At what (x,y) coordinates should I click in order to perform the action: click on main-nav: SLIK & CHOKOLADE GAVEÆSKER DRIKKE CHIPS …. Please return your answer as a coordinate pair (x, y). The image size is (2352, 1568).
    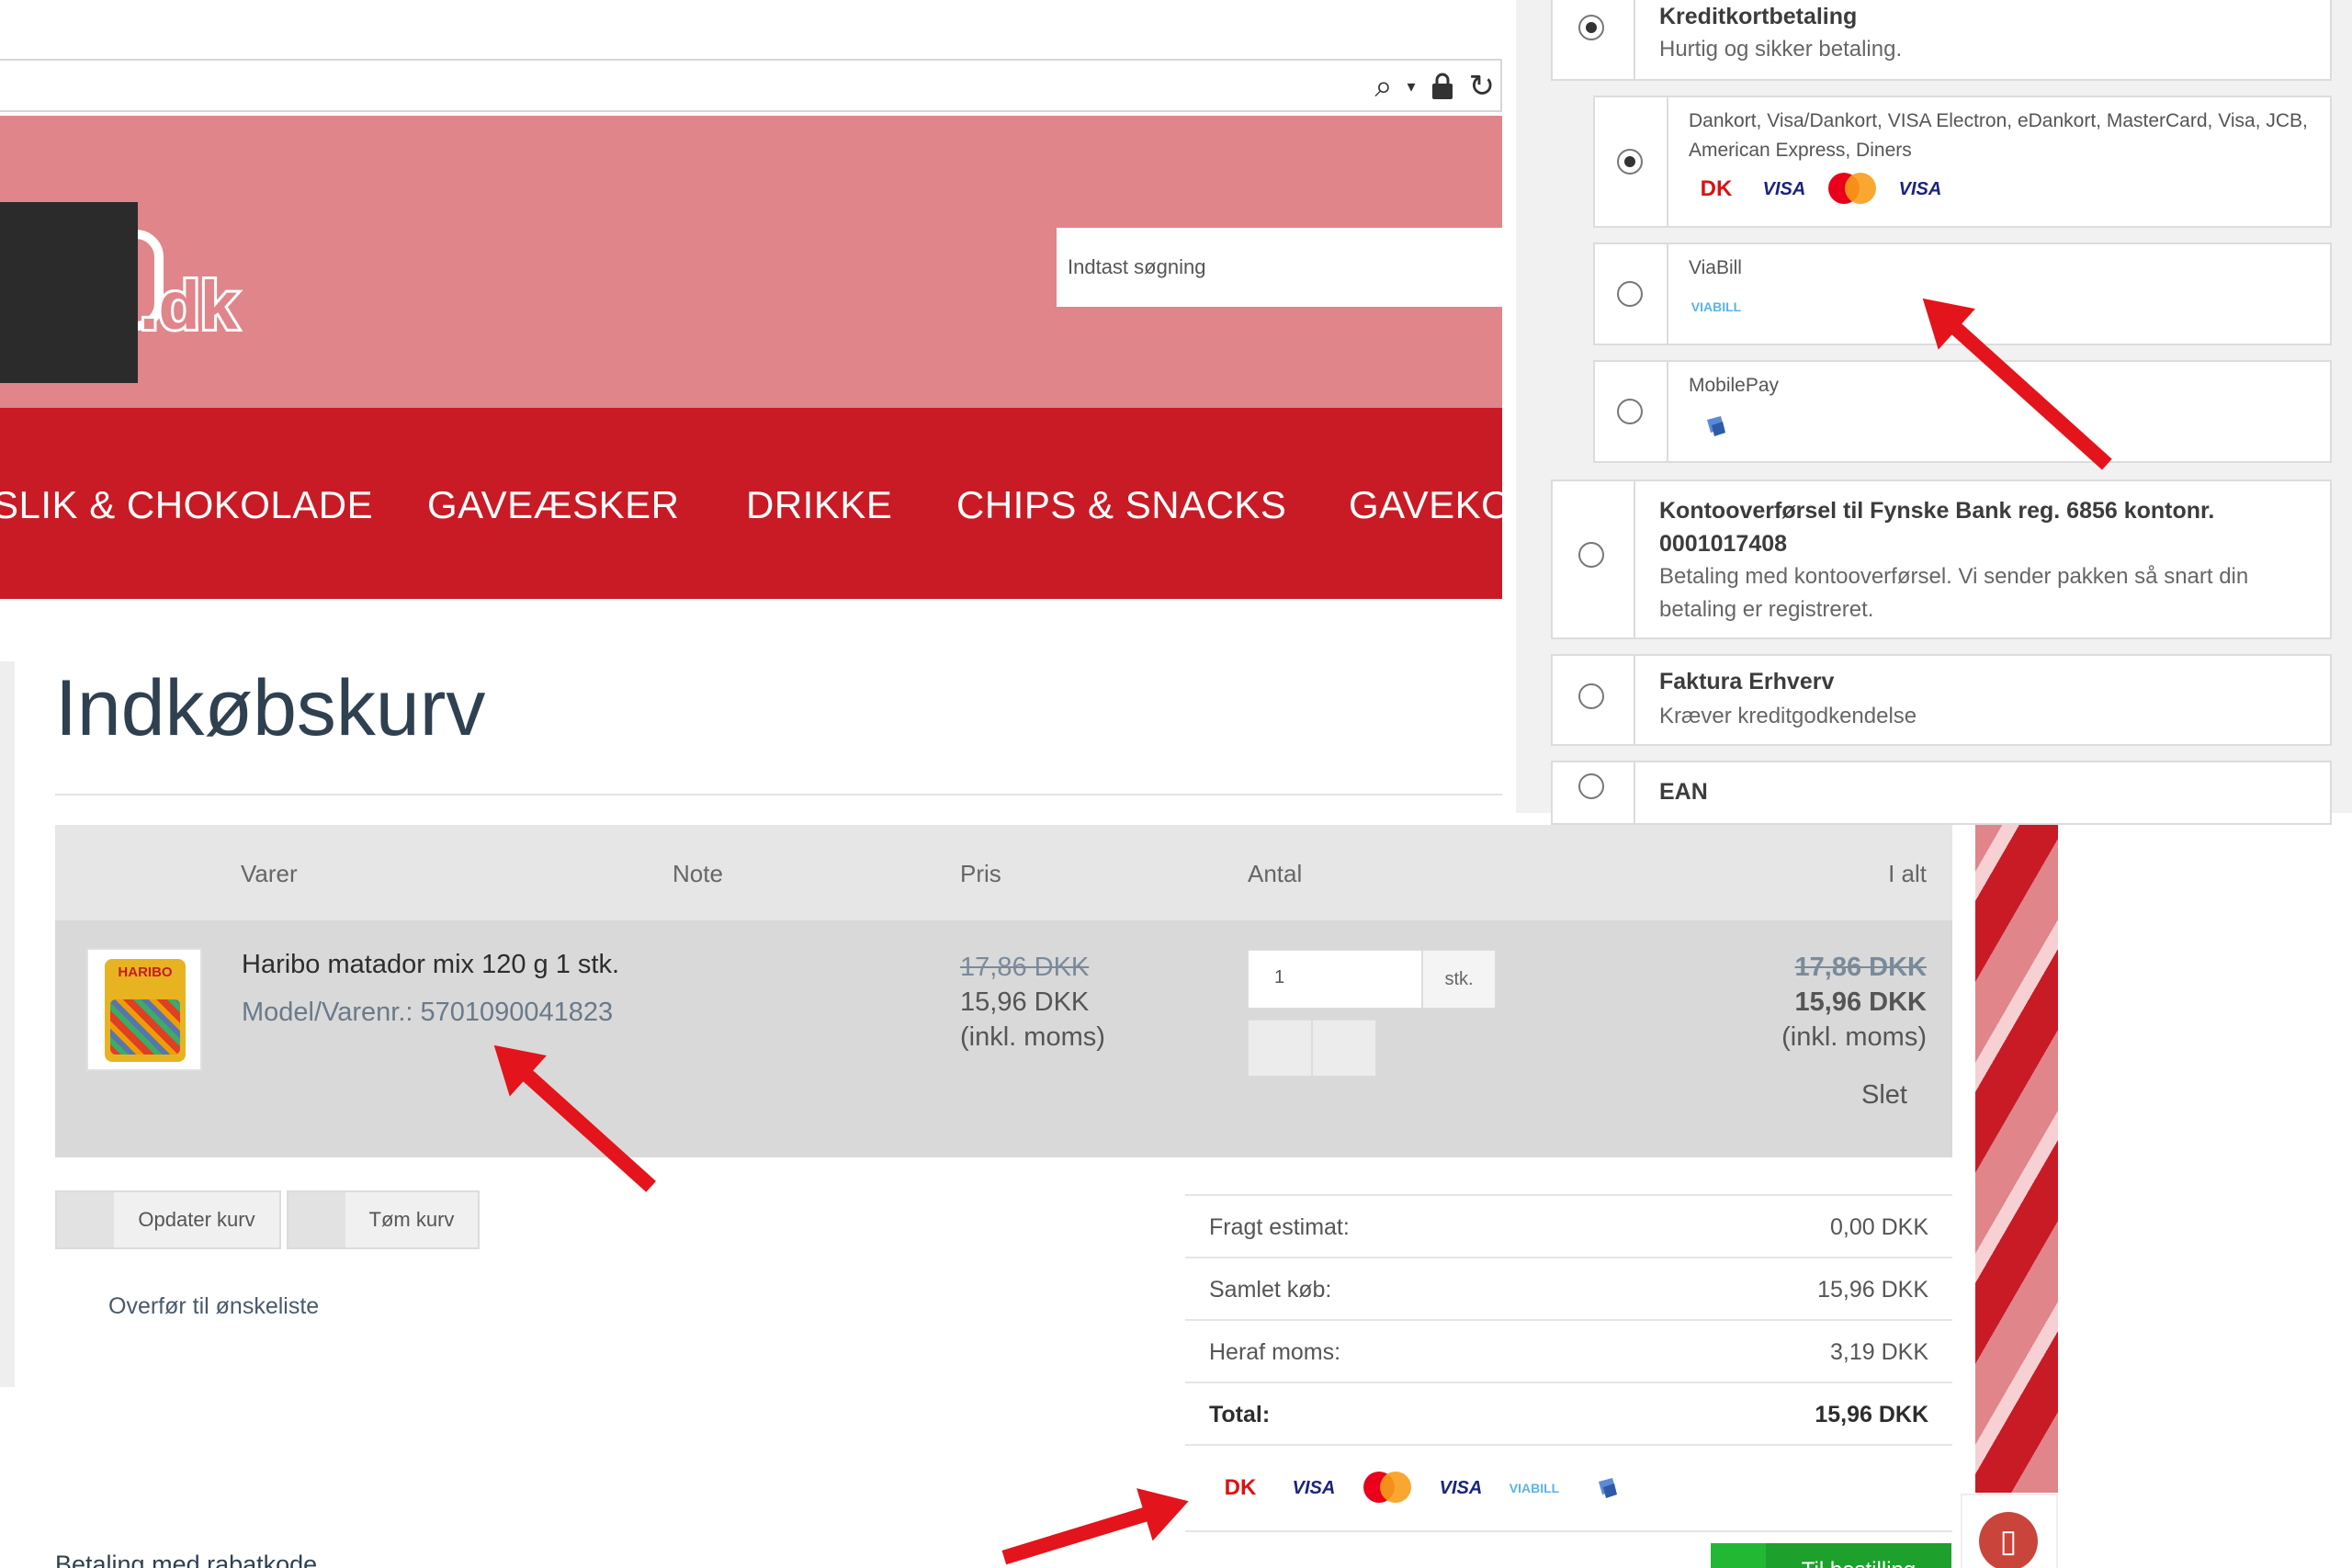
    Looking at the image, I should click on (751, 504).